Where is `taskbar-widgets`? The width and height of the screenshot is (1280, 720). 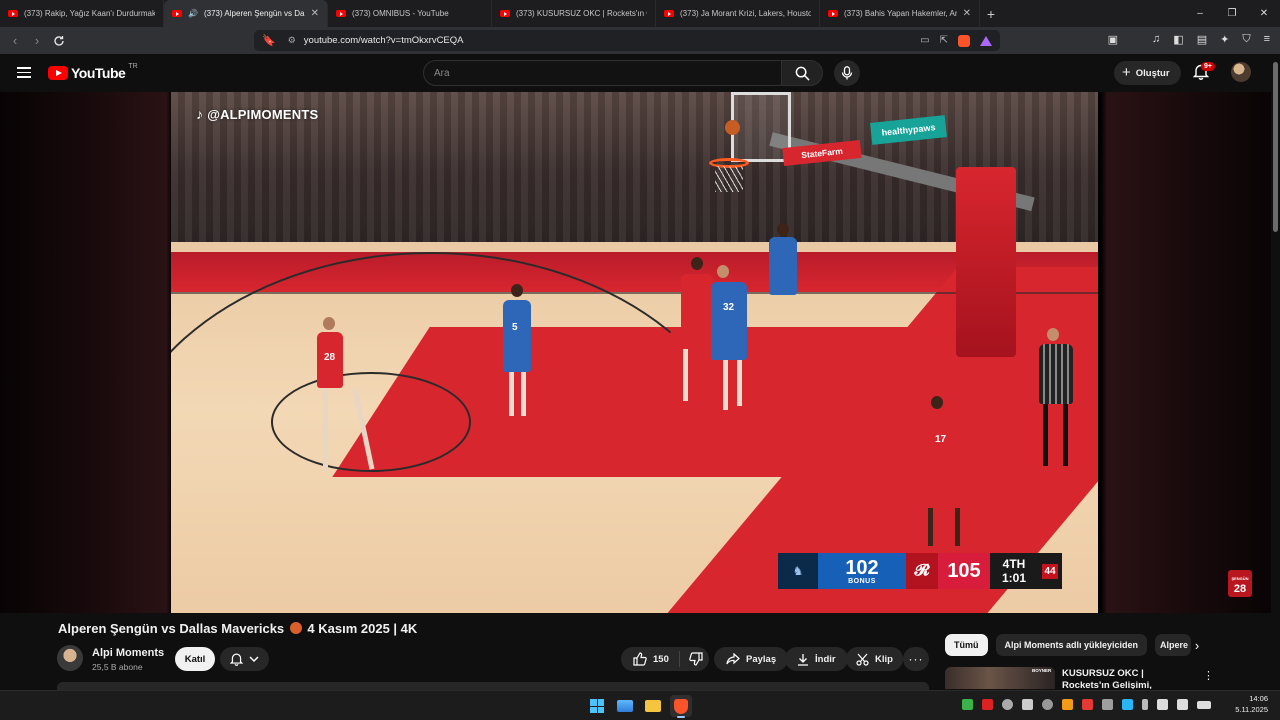
taskbar-widgets is located at coordinates (625, 706).